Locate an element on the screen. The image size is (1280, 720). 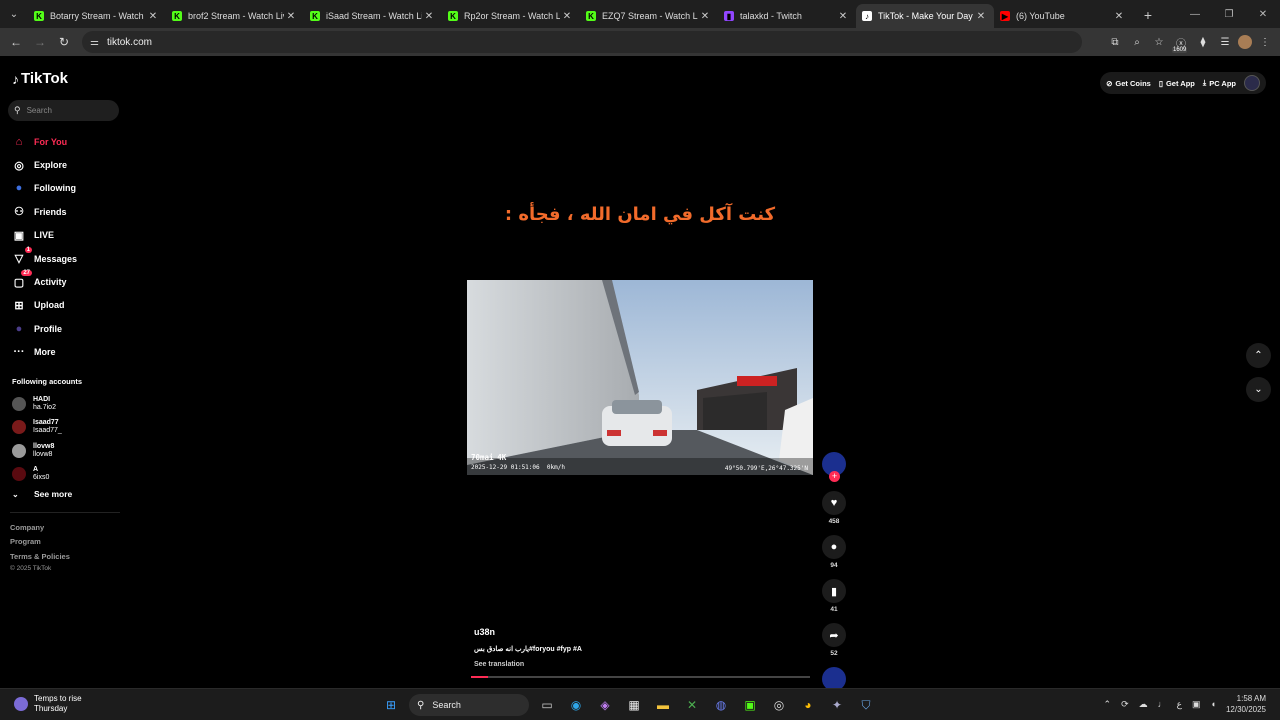
browser-tab: Kbrof2 Stream - Watch Live ✕ is located at coordinates (235, 16).